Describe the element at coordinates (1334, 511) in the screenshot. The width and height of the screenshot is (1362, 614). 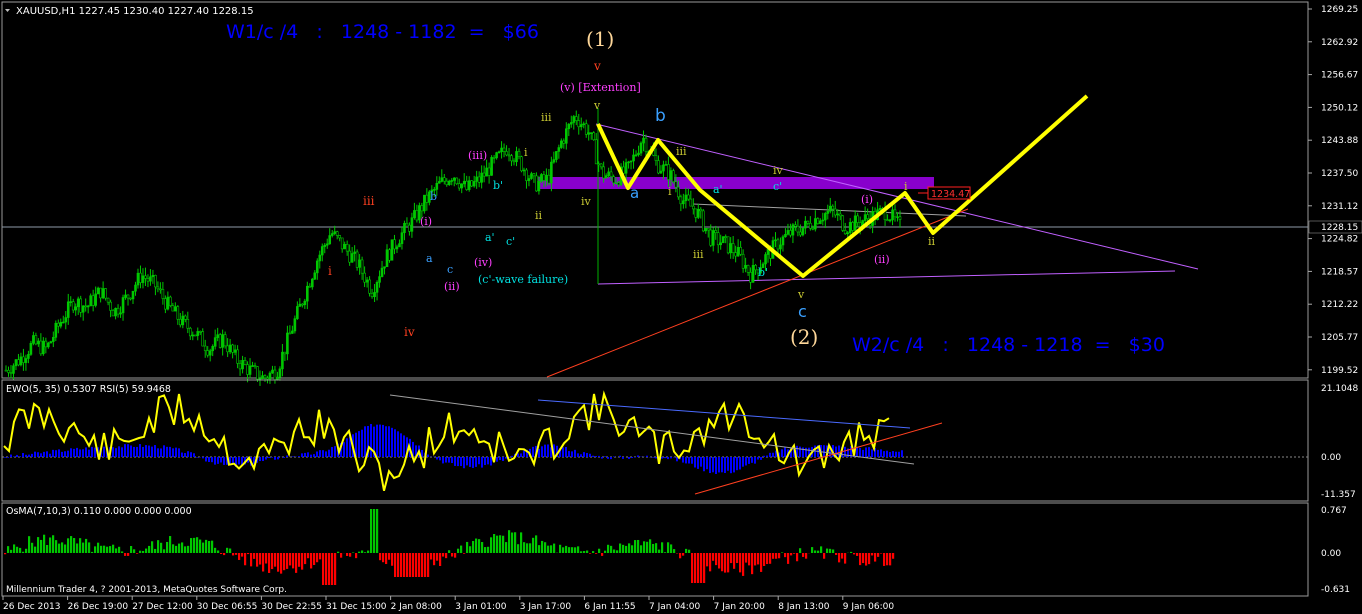
I see `osma-axis-top: 0.767` at that location.